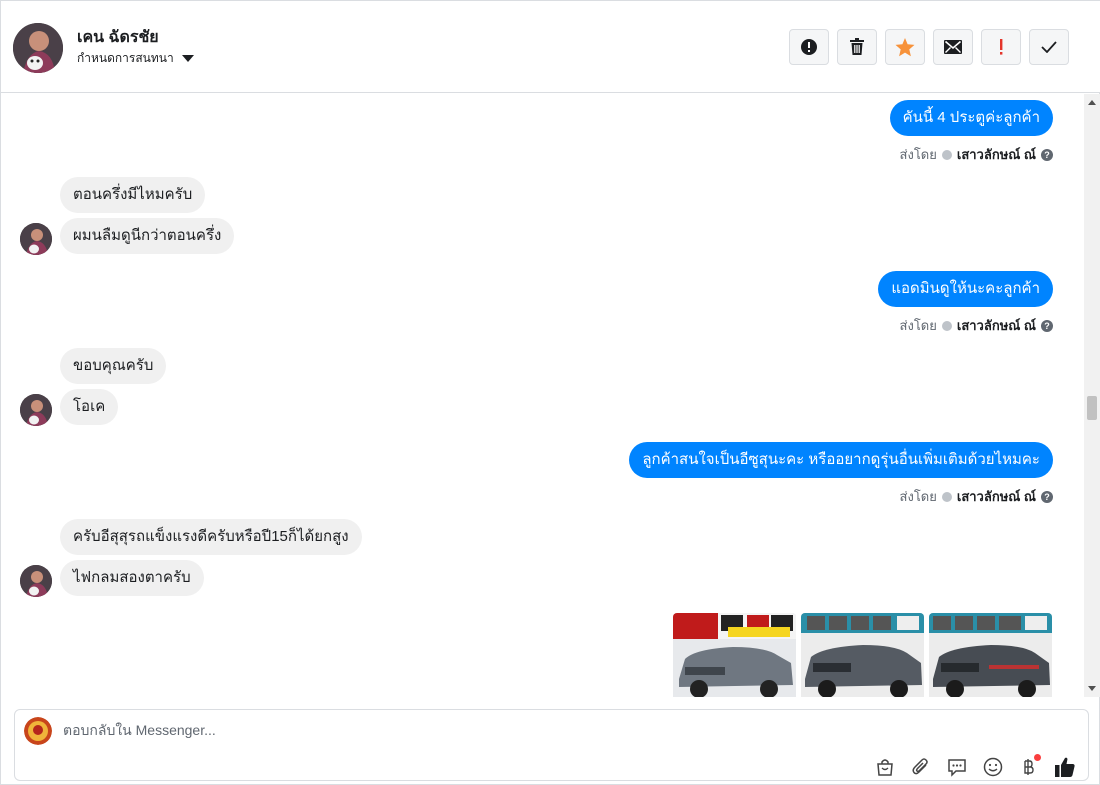 The width and height of the screenshot is (1100, 785). Describe the element at coordinates (113, 366) in the screenshot. I see `incoming-message: ขอบคุณครับ` at that location.